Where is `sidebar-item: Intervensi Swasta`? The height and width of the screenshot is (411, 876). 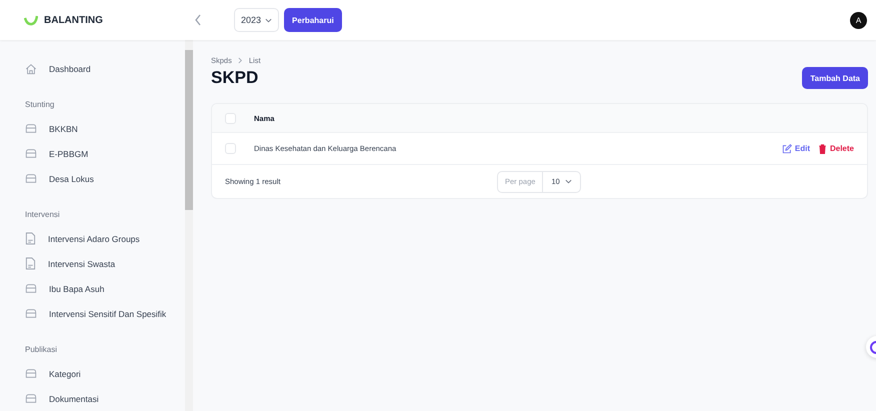
sidebar-item: Intervensi Swasta is located at coordinates (105, 263).